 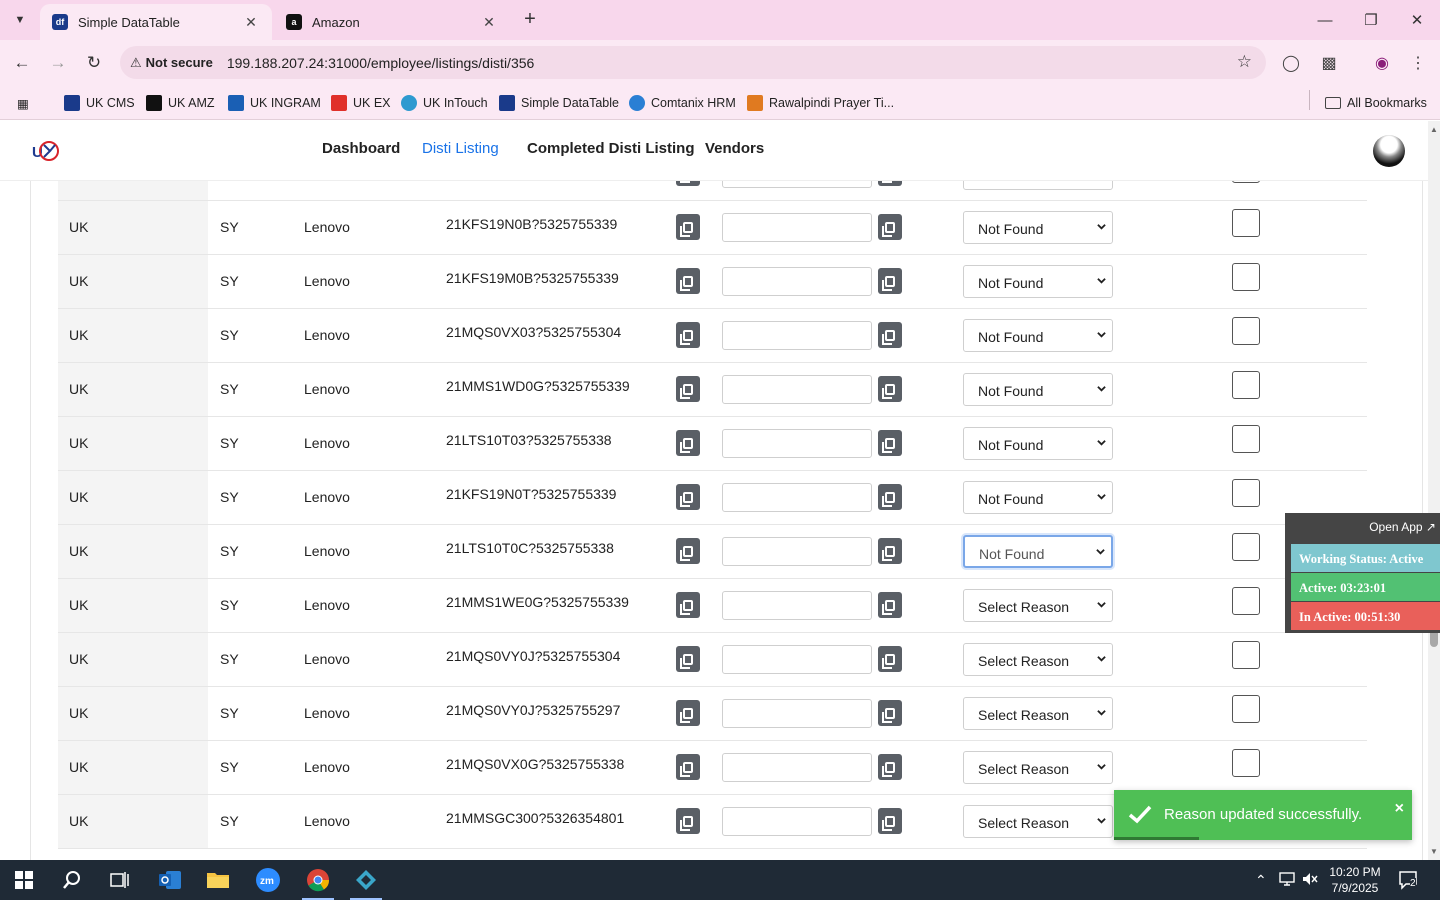 What do you see at coordinates (180, 103) in the screenshot?
I see `bookmark-uk-amz: UK AMZ` at bounding box center [180, 103].